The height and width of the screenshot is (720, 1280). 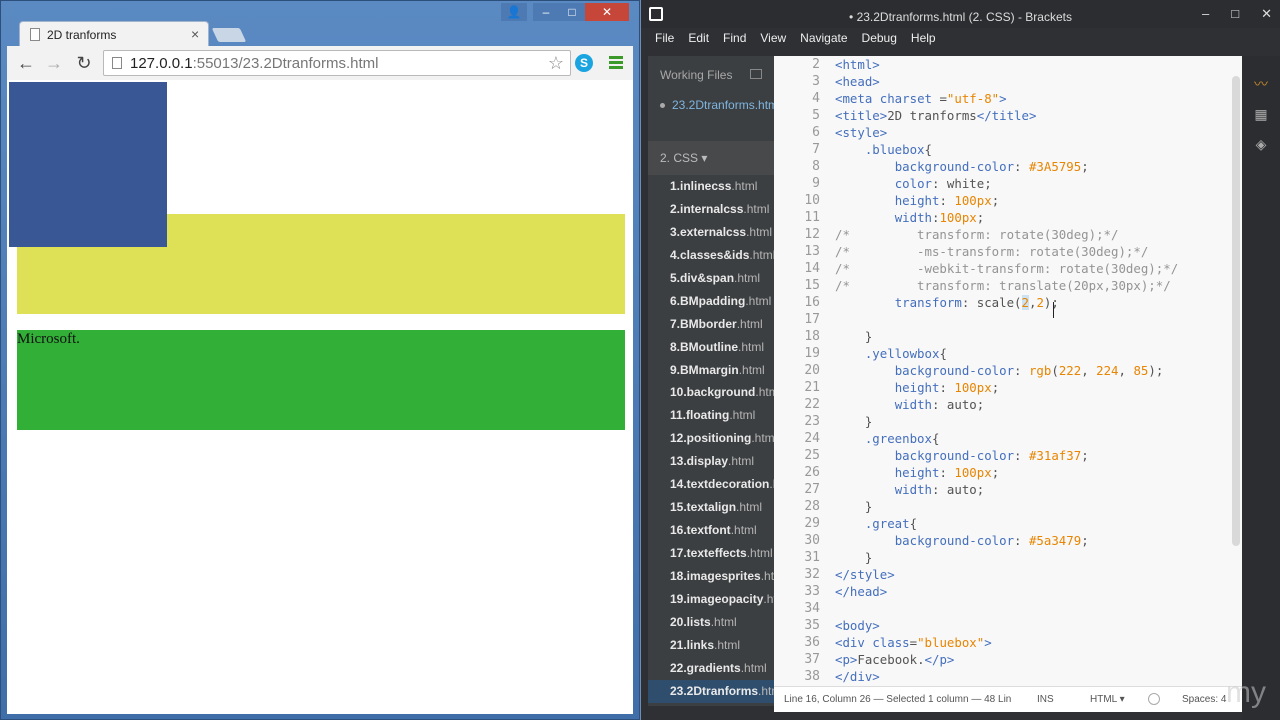 What do you see at coordinates (707, 208) in the screenshot?
I see `file-name: 2.internalcss` at bounding box center [707, 208].